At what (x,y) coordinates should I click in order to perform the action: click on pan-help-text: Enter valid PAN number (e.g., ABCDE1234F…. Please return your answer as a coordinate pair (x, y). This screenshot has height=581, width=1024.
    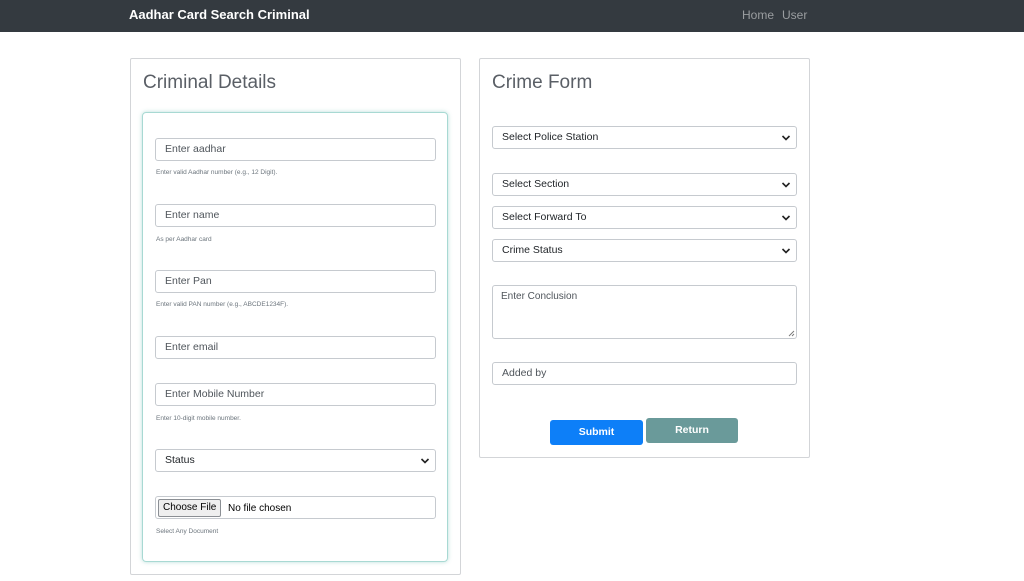
    Looking at the image, I should click on (222, 304).